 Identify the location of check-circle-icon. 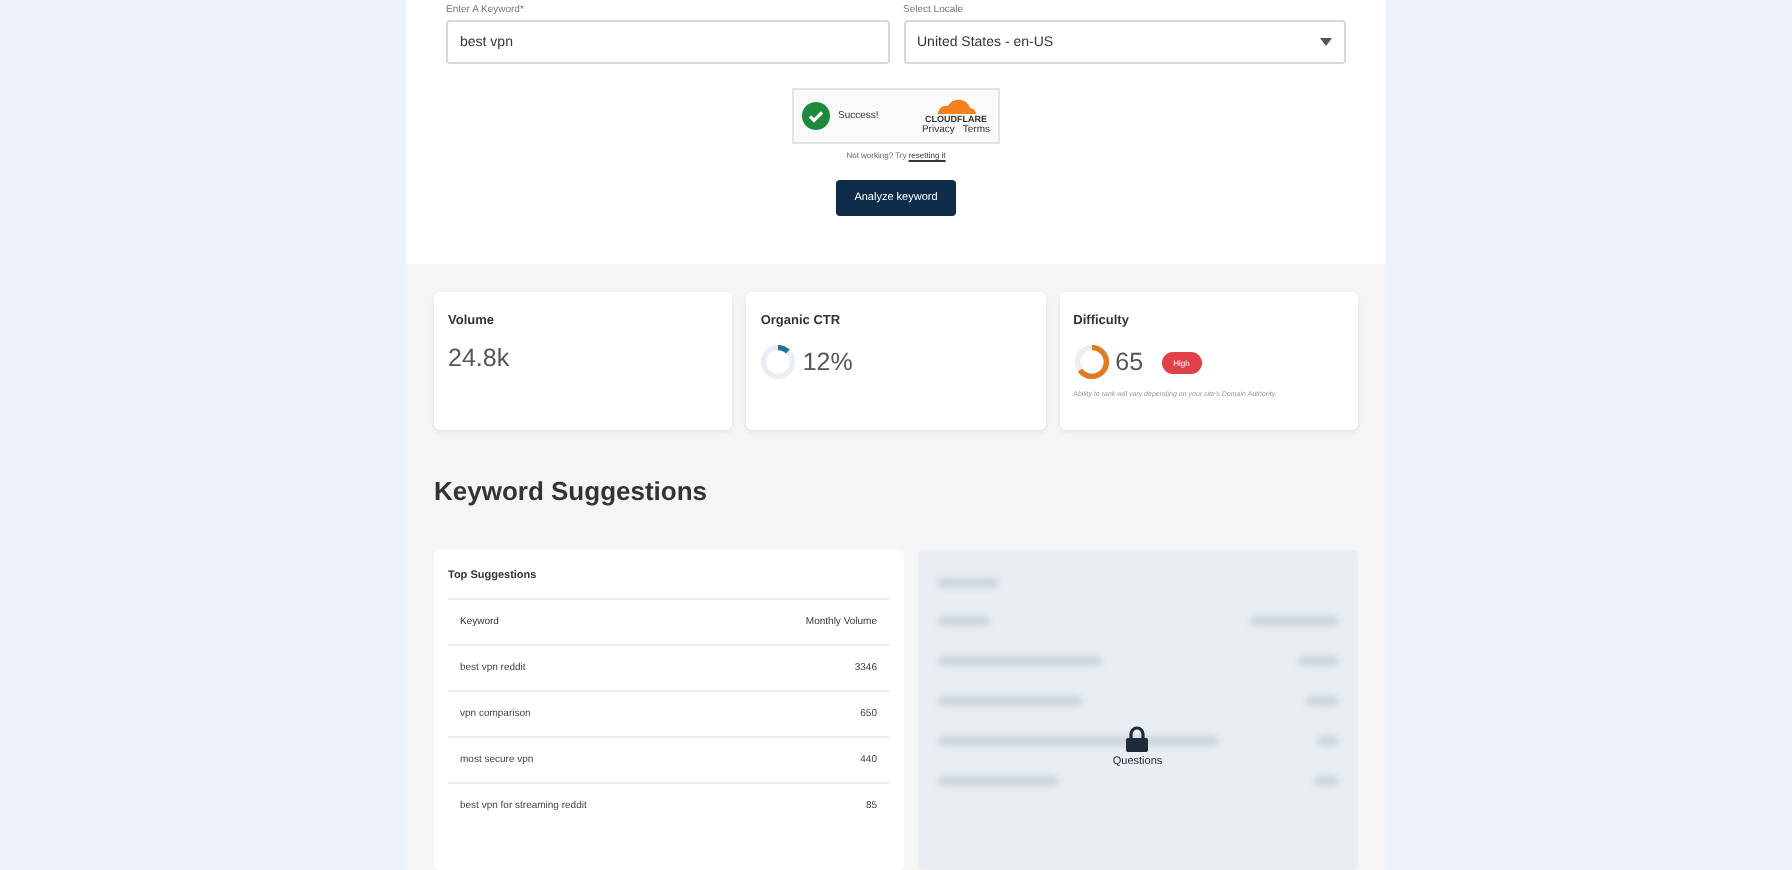
(816, 116).